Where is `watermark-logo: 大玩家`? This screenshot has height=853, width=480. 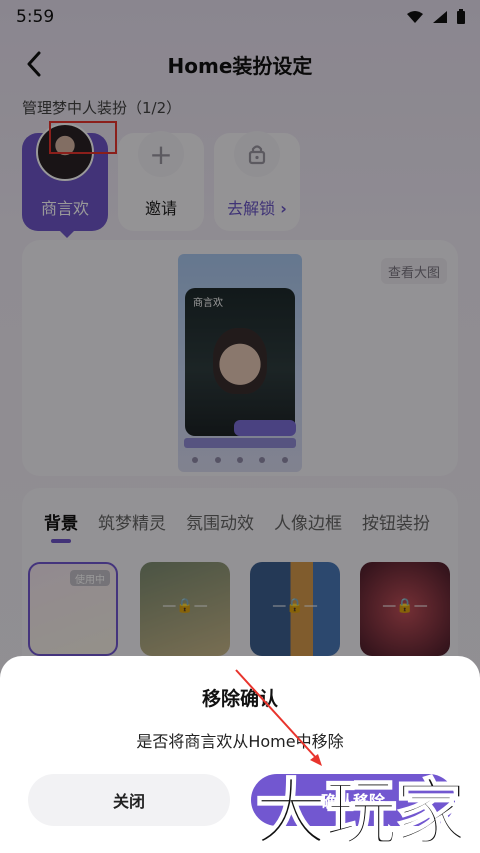 watermark-logo: 大玩家 is located at coordinates (361, 811).